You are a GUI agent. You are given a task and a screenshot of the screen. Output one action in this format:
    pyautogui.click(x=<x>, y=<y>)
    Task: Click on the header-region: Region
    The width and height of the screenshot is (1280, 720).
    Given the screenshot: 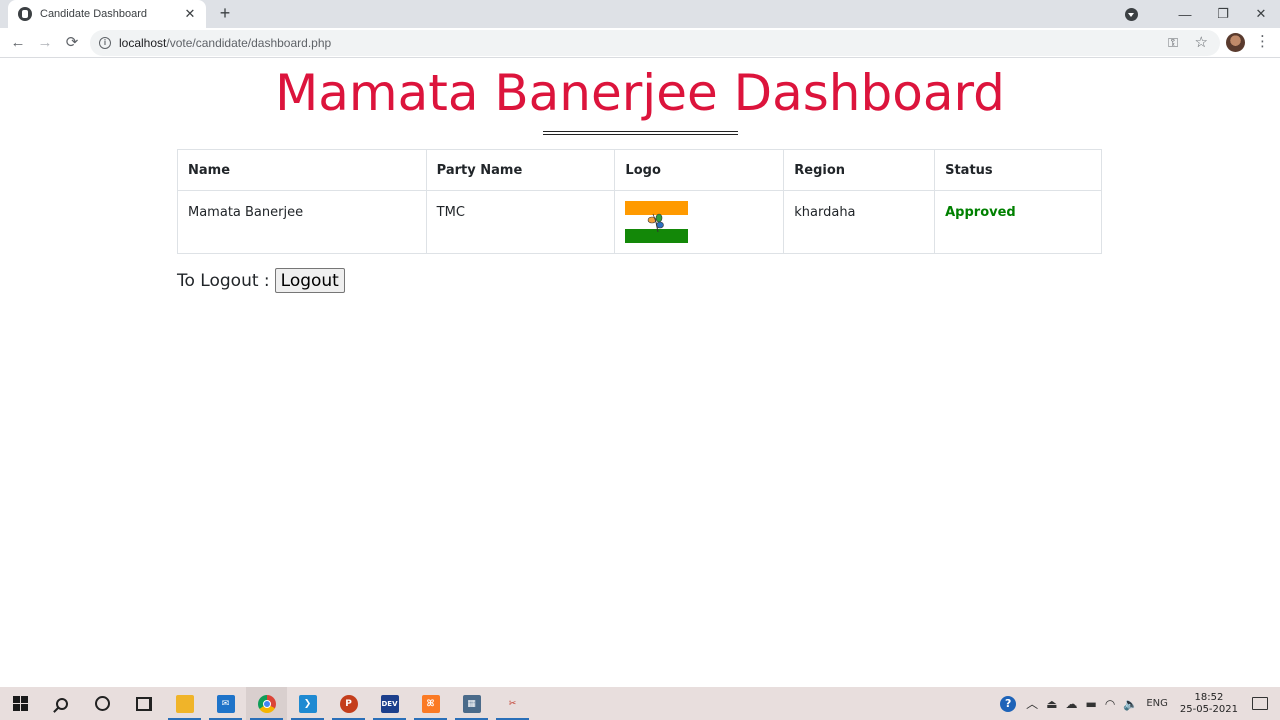 What is the action you would take?
    pyautogui.click(x=859, y=170)
    